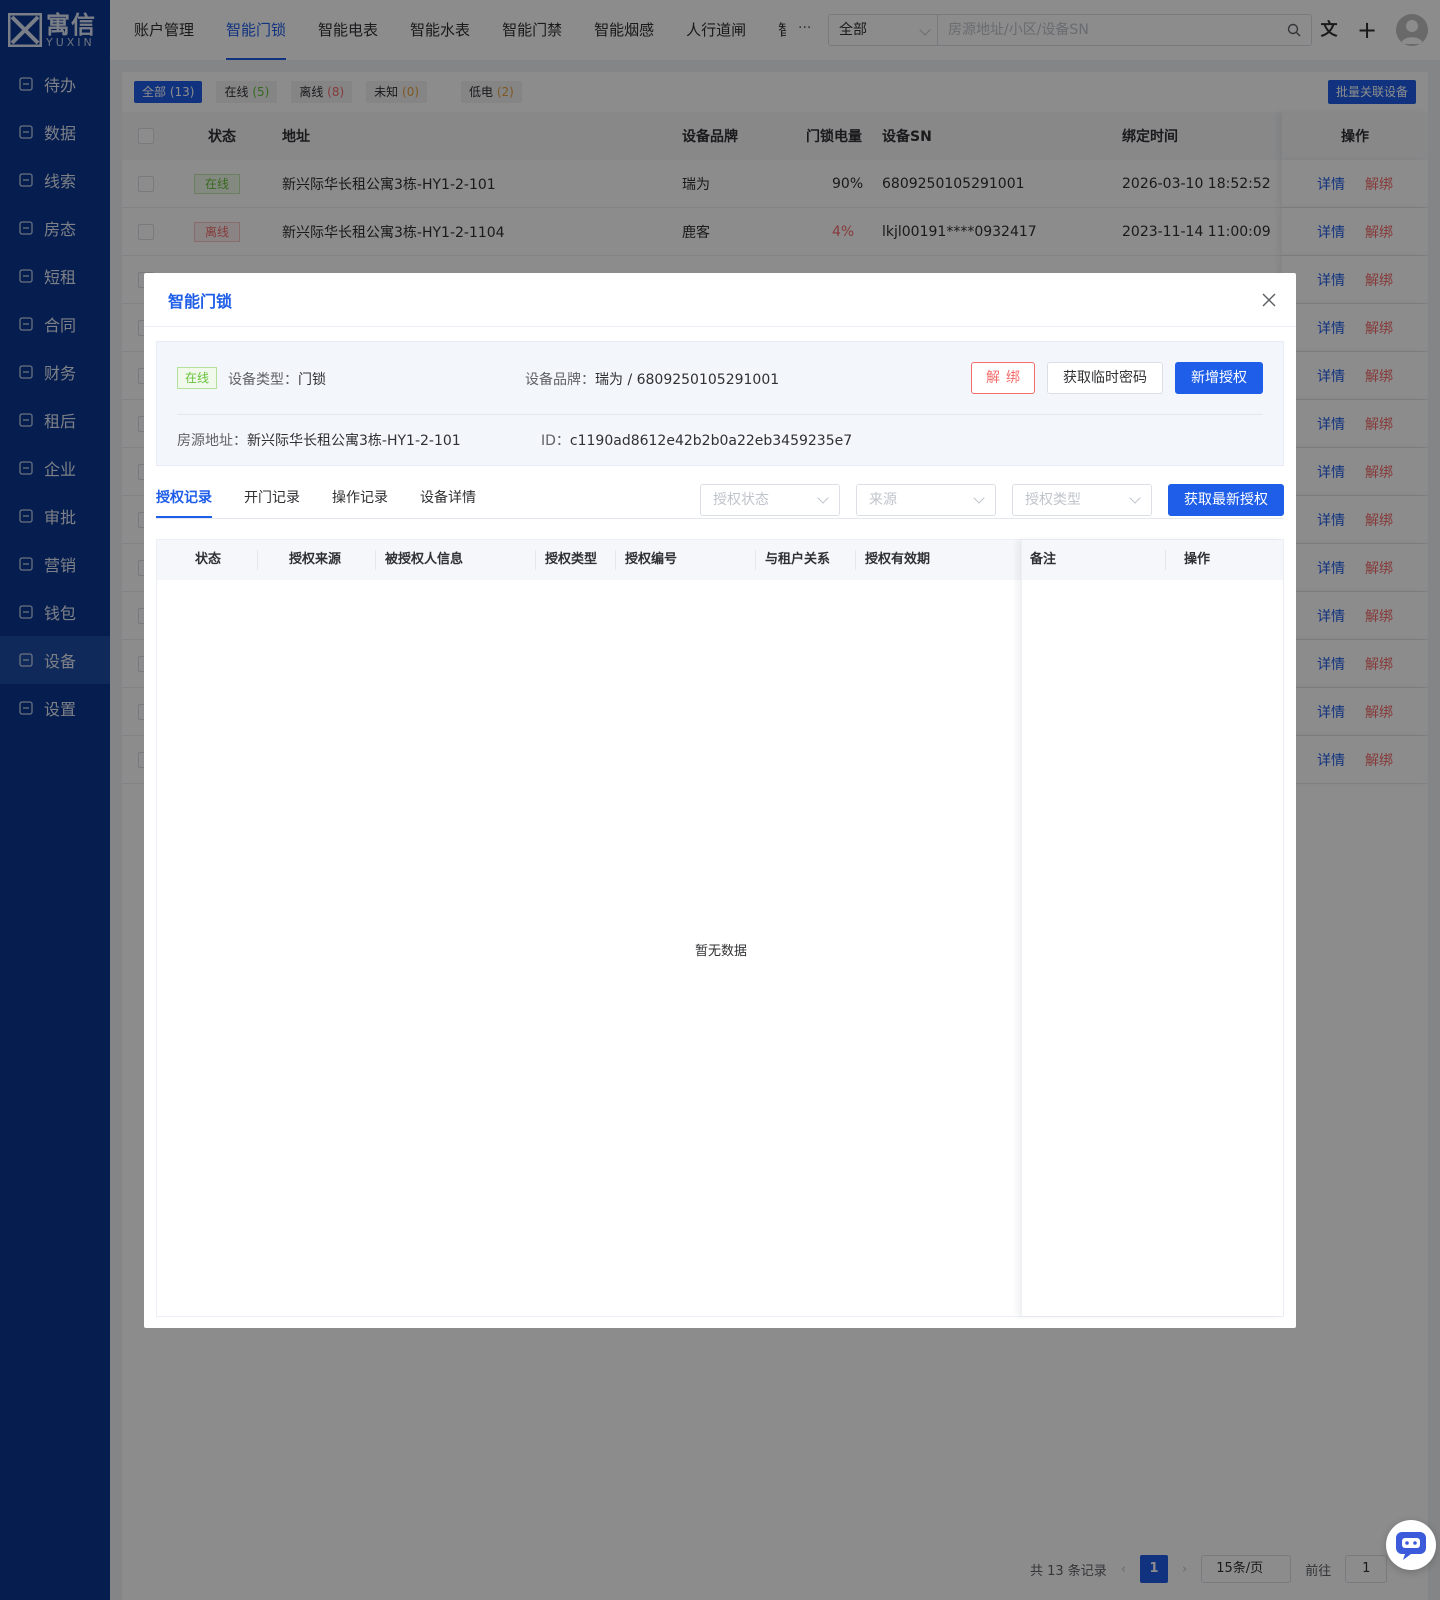  Describe the element at coordinates (315, 559) in the screenshot. I see `column-header: 授权来源` at that location.